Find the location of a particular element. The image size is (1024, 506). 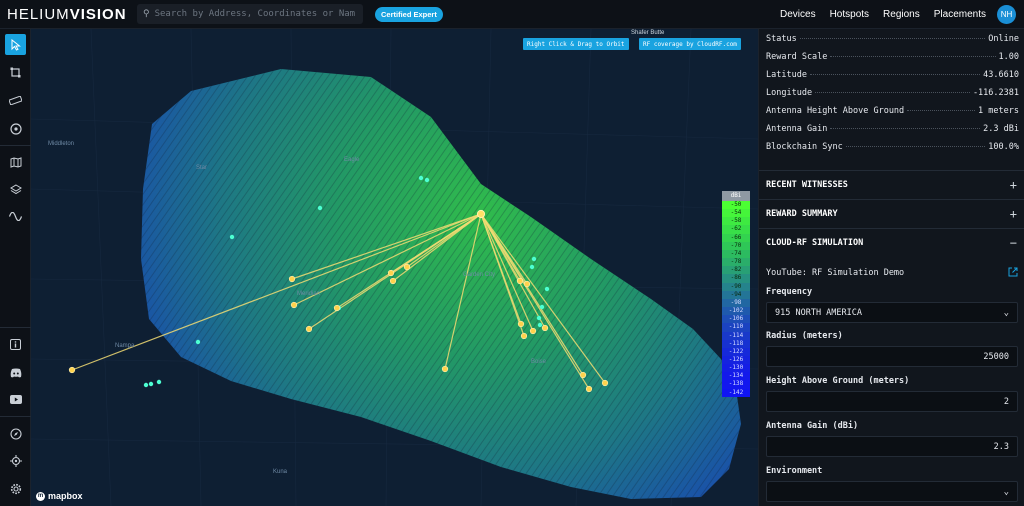

ruler-icon is located at coordinates (15, 100).